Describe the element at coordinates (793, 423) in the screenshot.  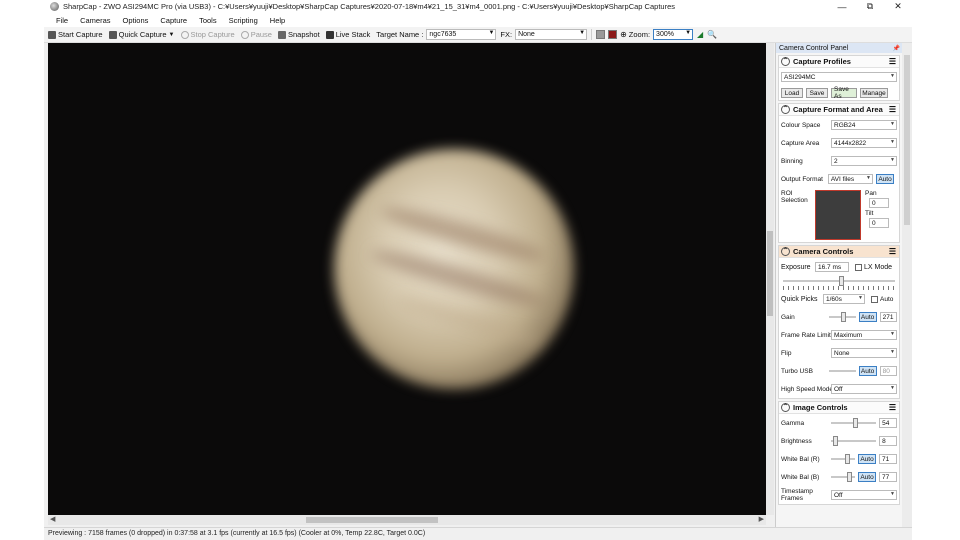
I see `gamma-label: Gamma` at that location.